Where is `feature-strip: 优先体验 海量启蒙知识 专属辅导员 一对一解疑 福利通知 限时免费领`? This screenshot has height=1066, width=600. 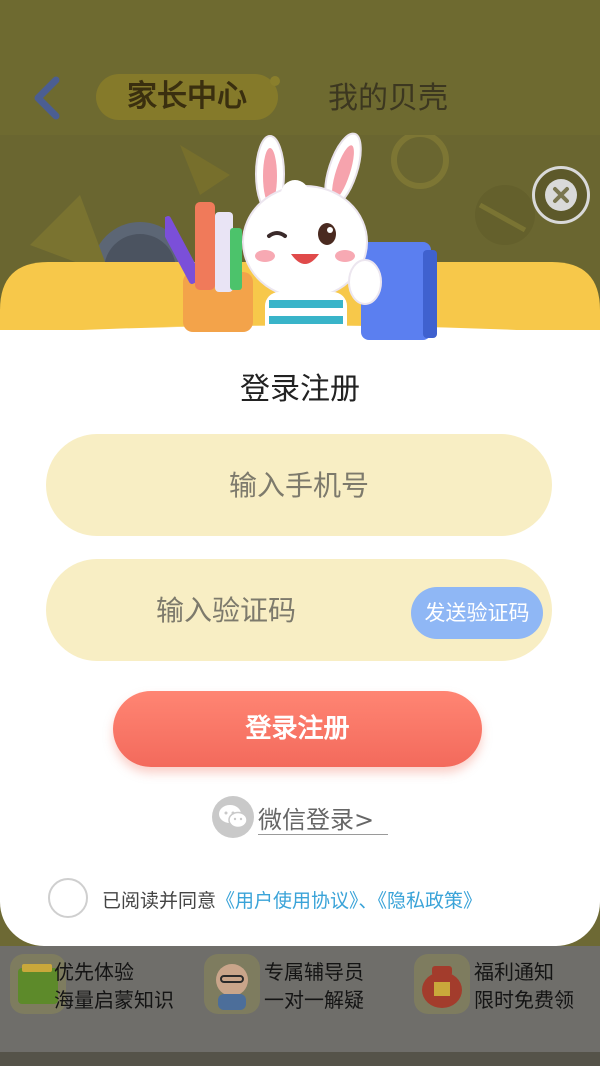
feature-strip: 优先体验 海量启蒙知识 专属辅导员 一对一解疑 福利通知 限时免费领 is located at coordinates (300, 1006).